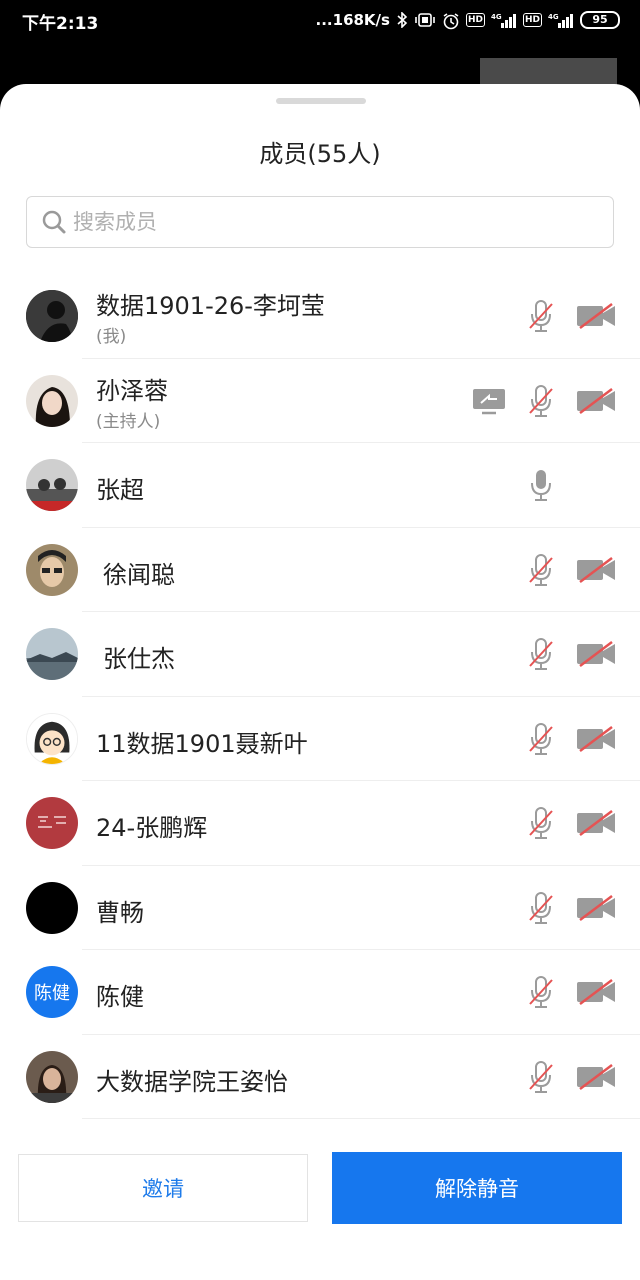 The height and width of the screenshot is (1280, 640). Describe the element at coordinates (111, 337) in the screenshot. I see `member-role: (我)` at that location.